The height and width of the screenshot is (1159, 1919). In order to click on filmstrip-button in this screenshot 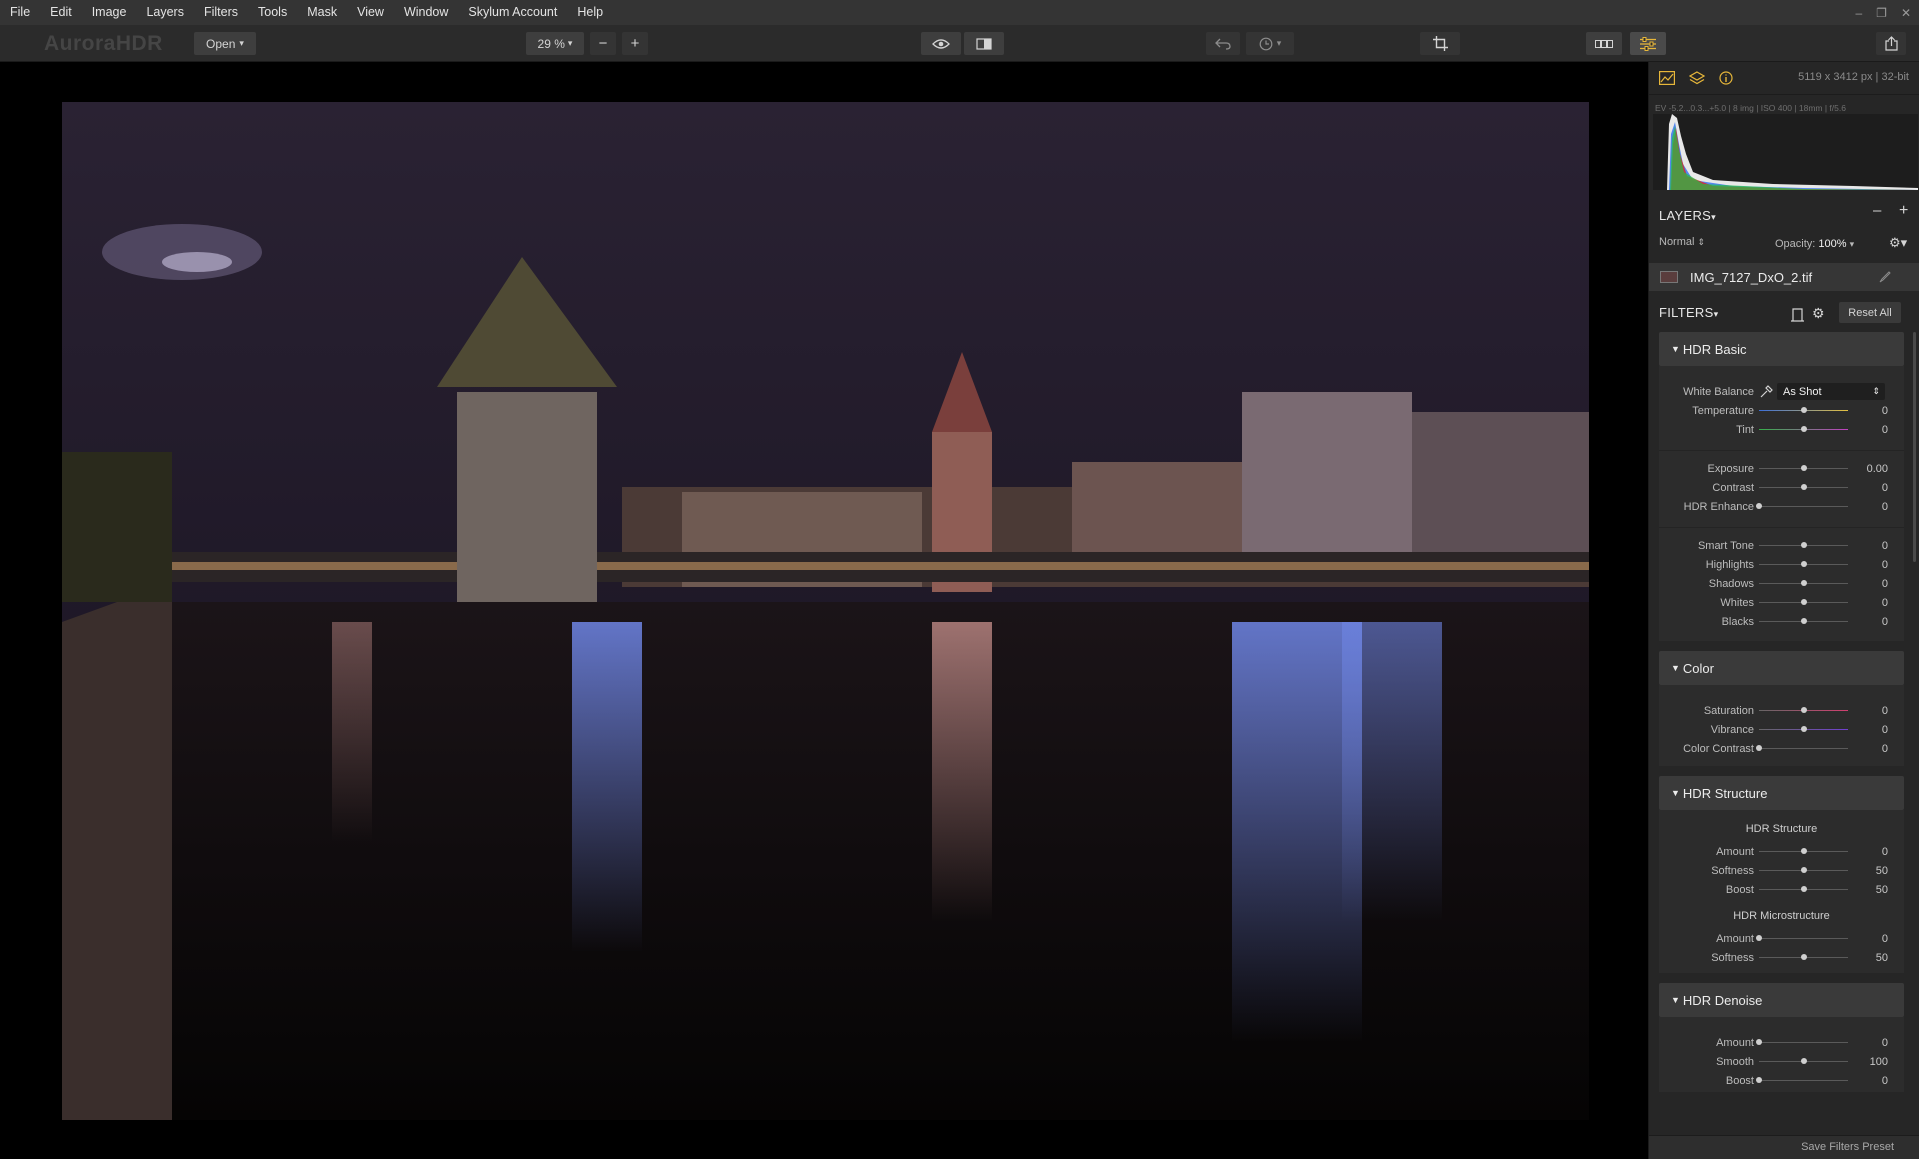, I will do `click(1604, 43)`.